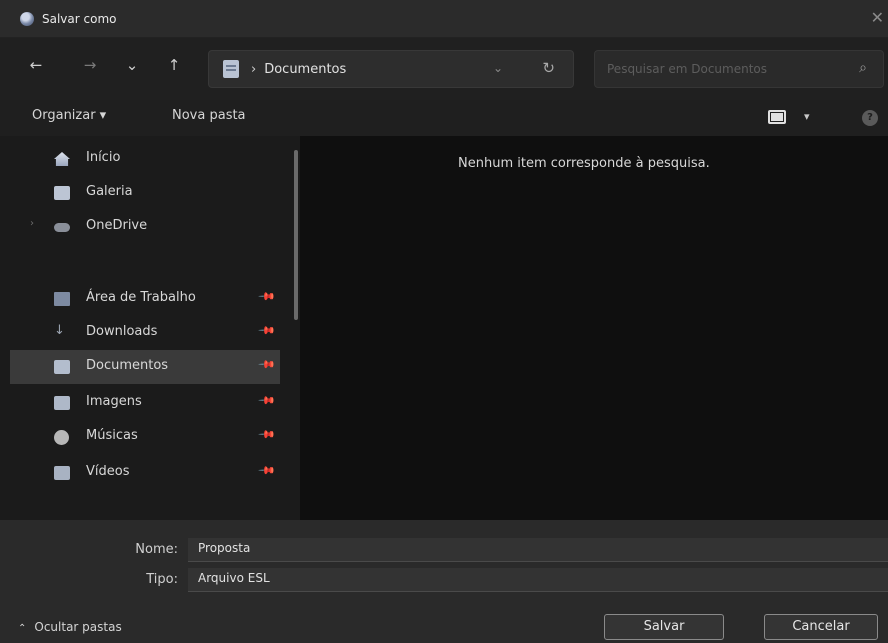 This screenshot has width=888, height=643. I want to click on home-icon, so click(62, 159).